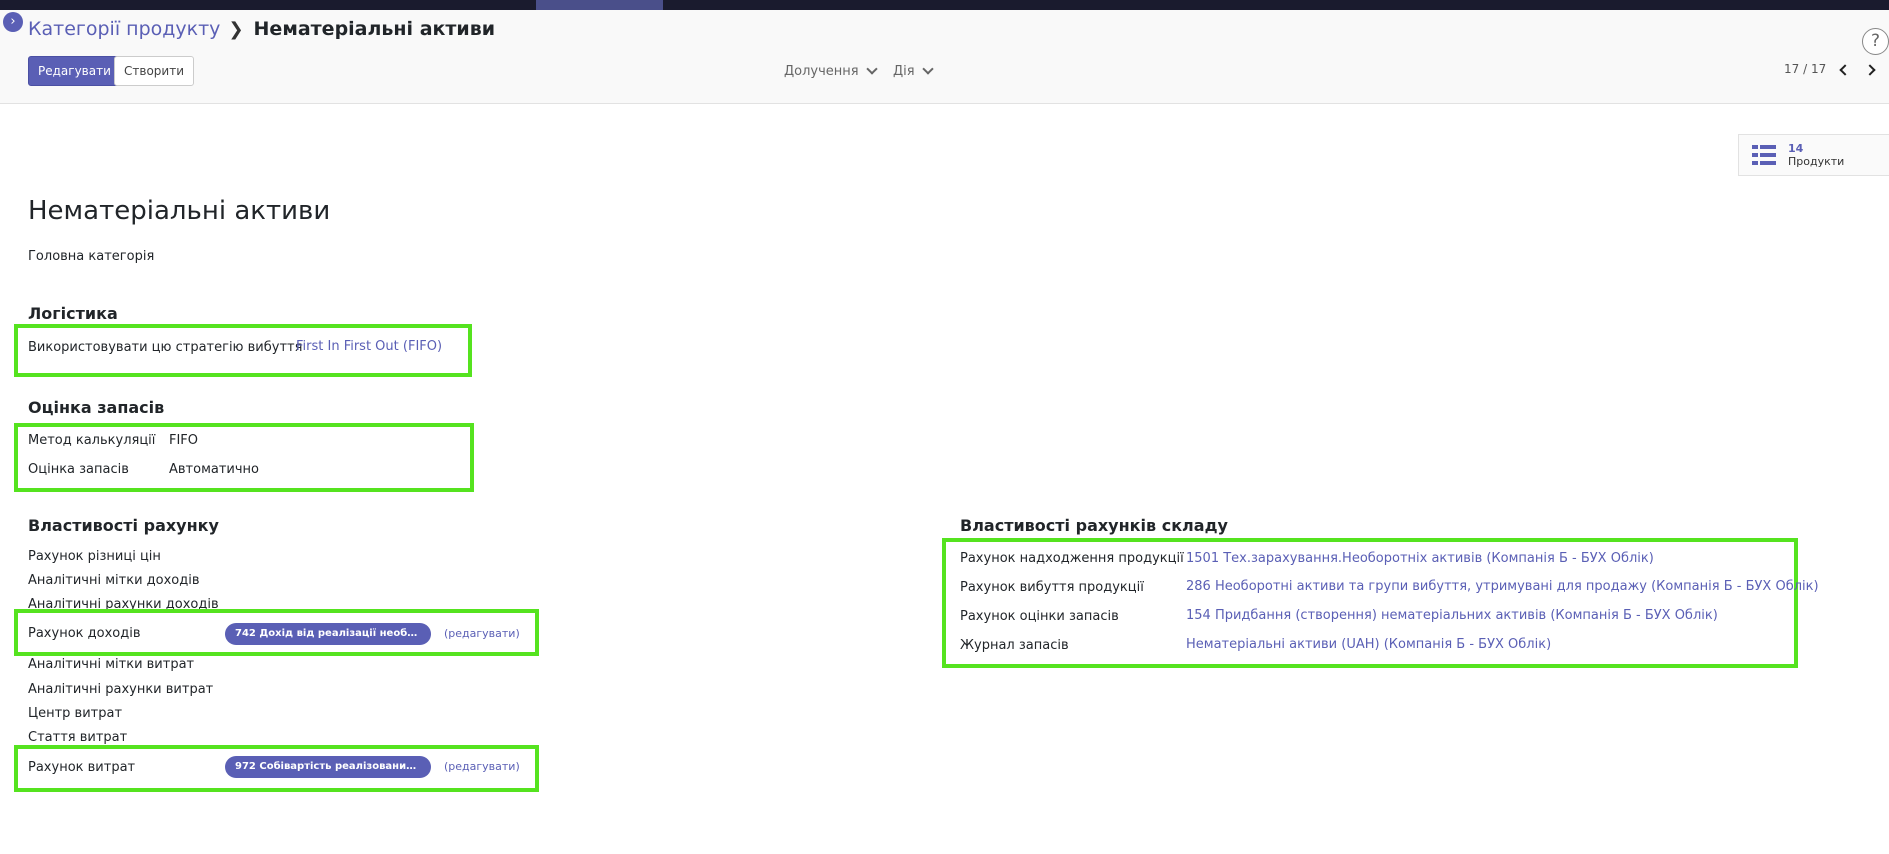 Image resolution: width=1889 pixels, height=854 pixels. What do you see at coordinates (369, 346) in the screenshot?
I see `removal-strategy-value: First In First Out (FIFO)` at bounding box center [369, 346].